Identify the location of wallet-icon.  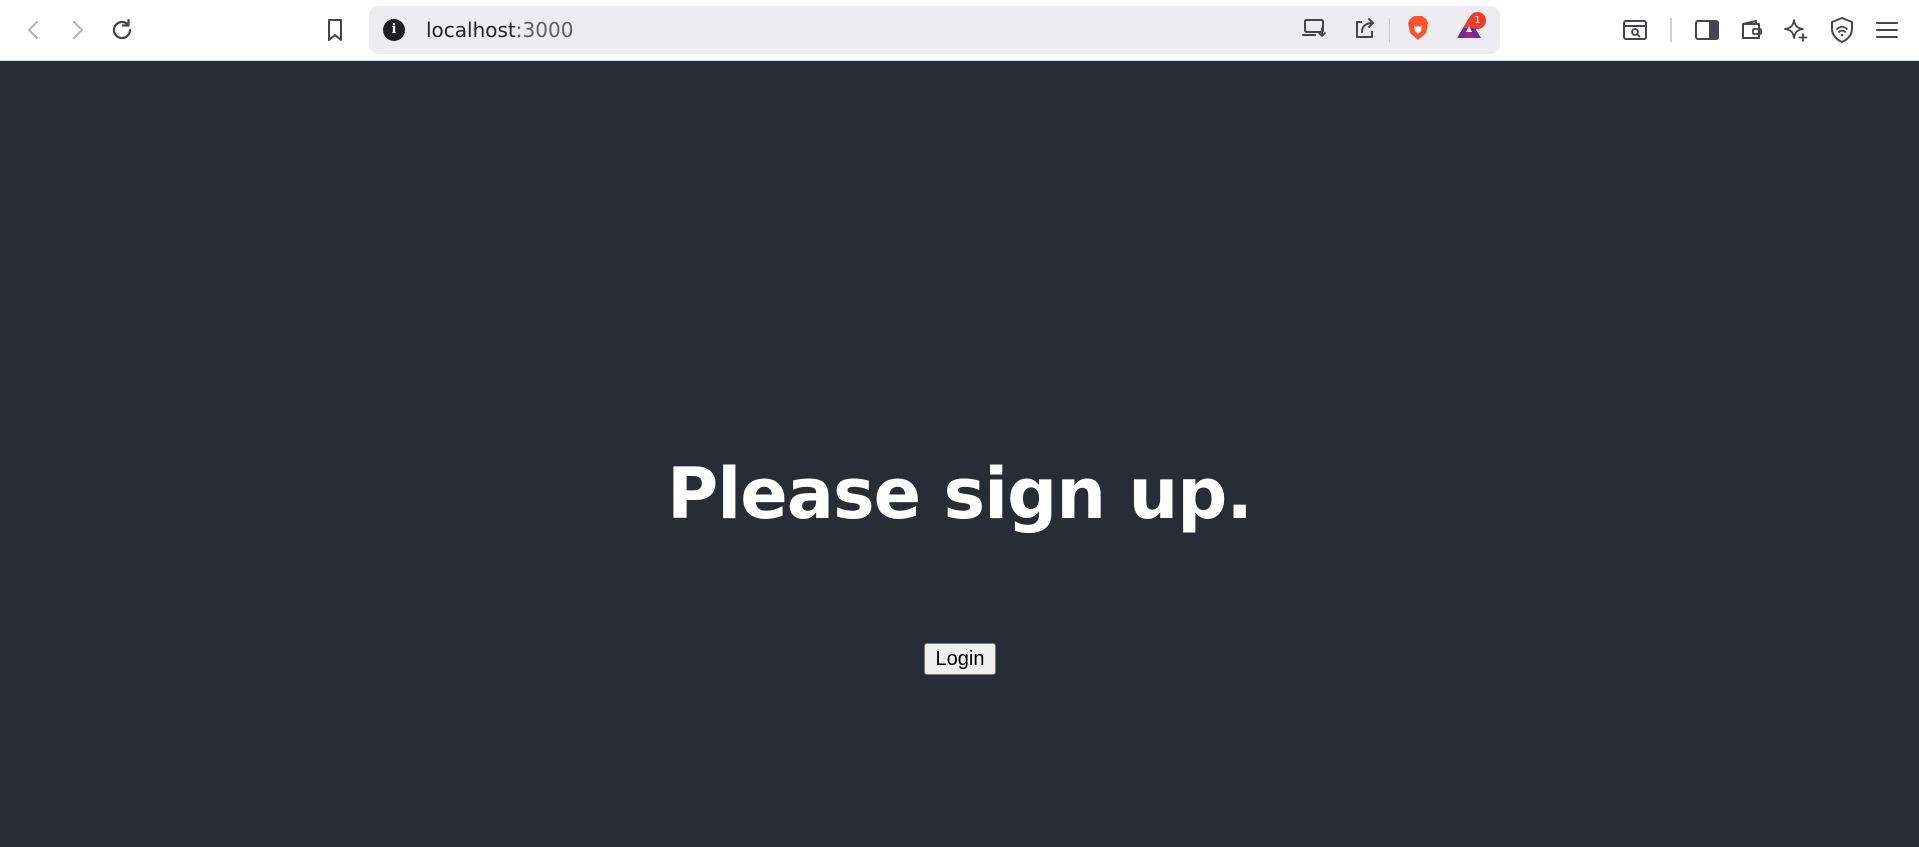
(1752, 30).